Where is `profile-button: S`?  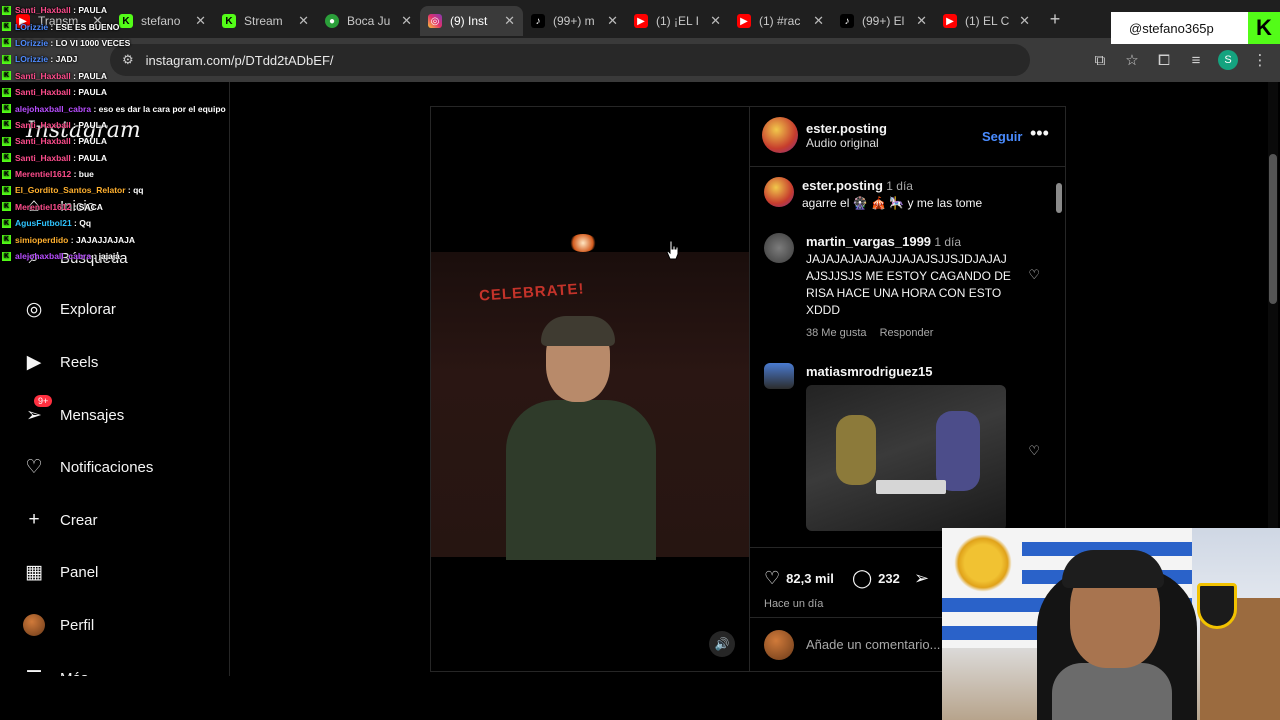 profile-button: S is located at coordinates (1228, 60).